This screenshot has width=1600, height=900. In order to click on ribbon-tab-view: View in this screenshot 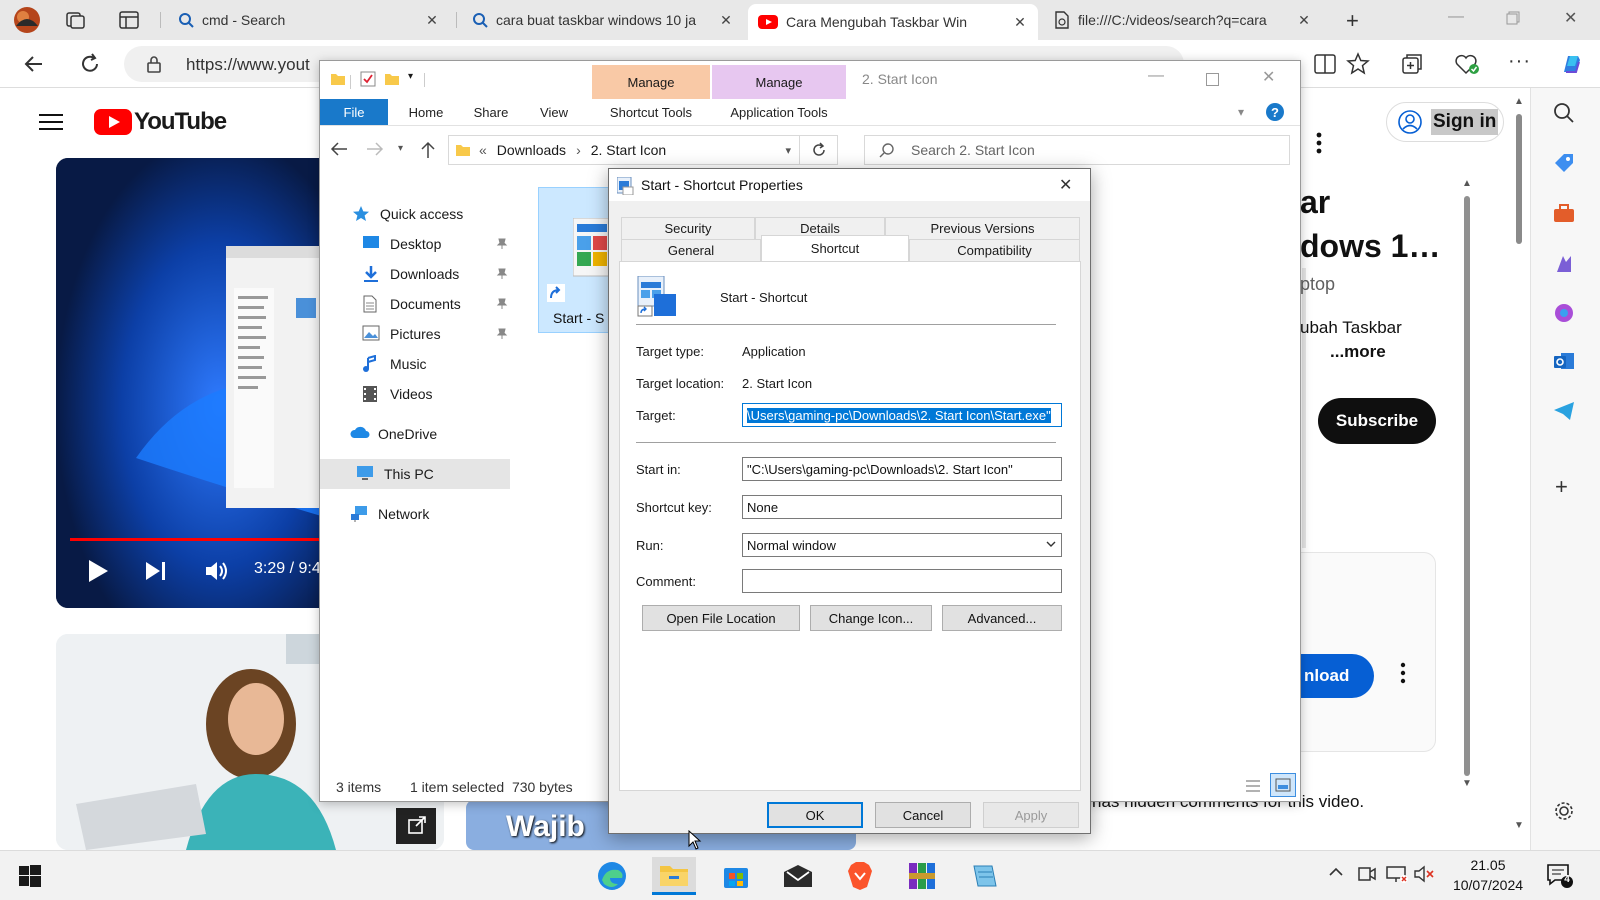, I will do `click(554, 112)`.